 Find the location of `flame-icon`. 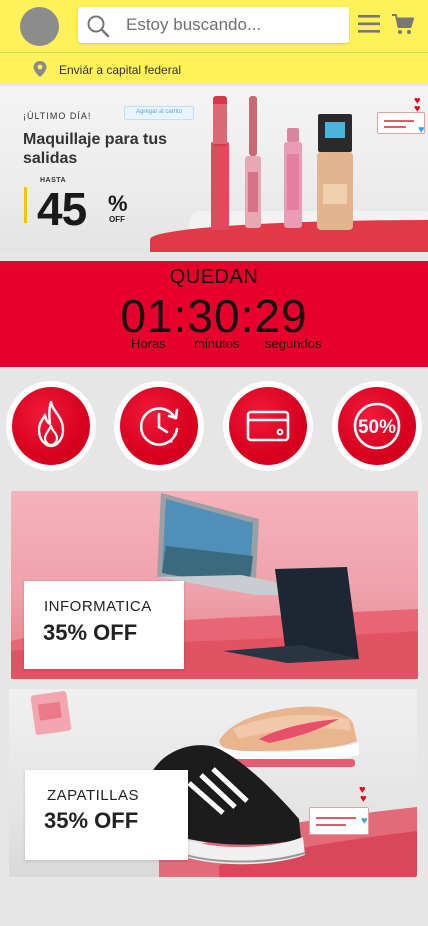

flame-icon is located at coordinates (51, 424).